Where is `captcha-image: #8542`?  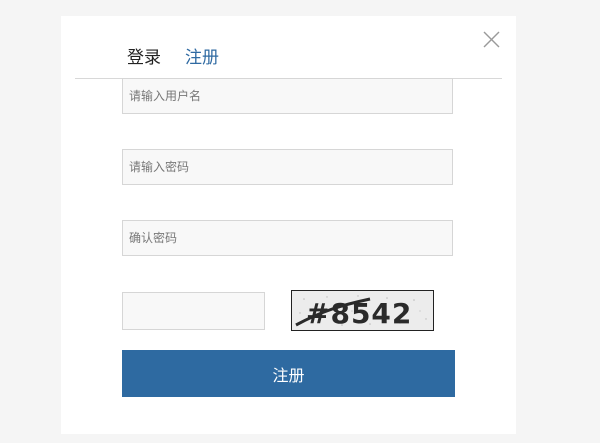
captcha-image: #8542 is located at coordinates (362, 310).